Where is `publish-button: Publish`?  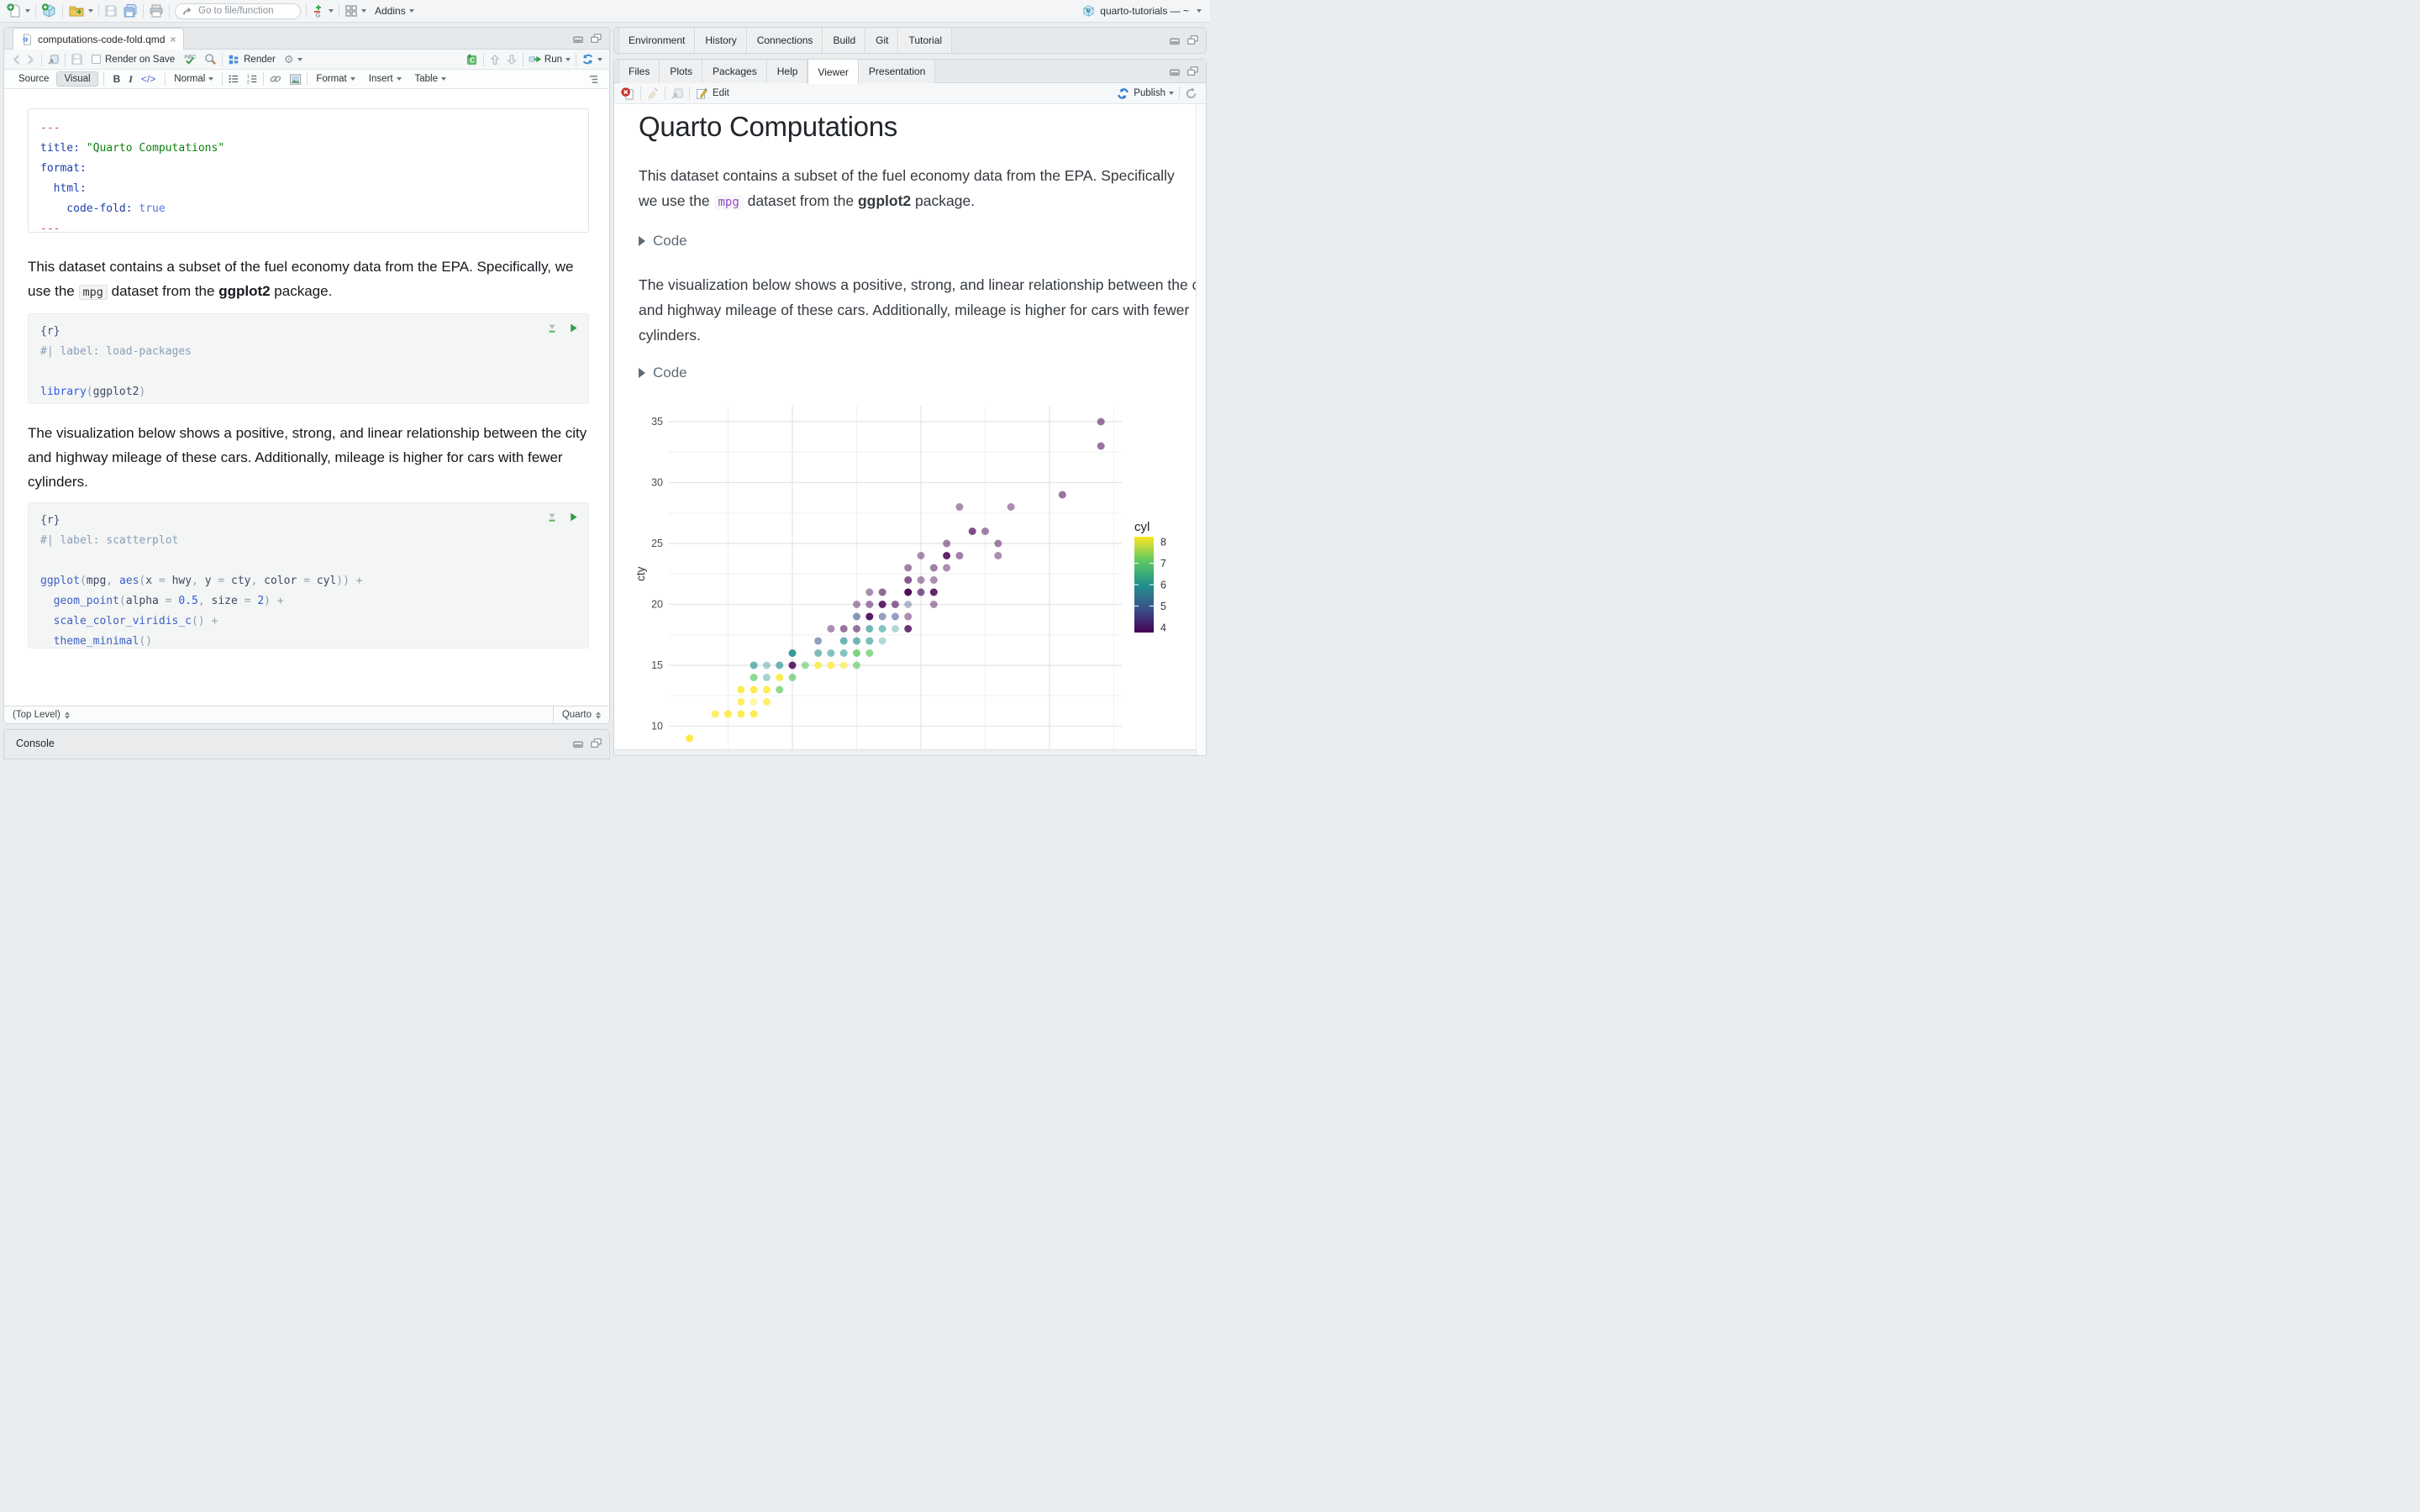 publish-button: Publish is located at coordinates (1145, 93).